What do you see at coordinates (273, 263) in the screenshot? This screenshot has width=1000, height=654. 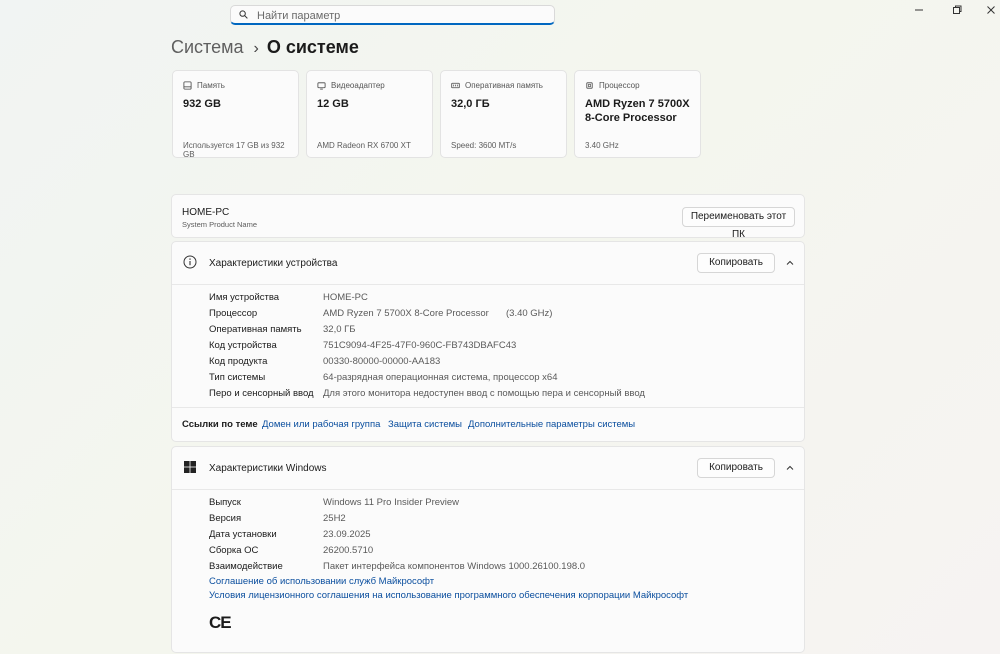 I see `device-specs-title: Характеристики устройства` at bounding box center [273, 263].